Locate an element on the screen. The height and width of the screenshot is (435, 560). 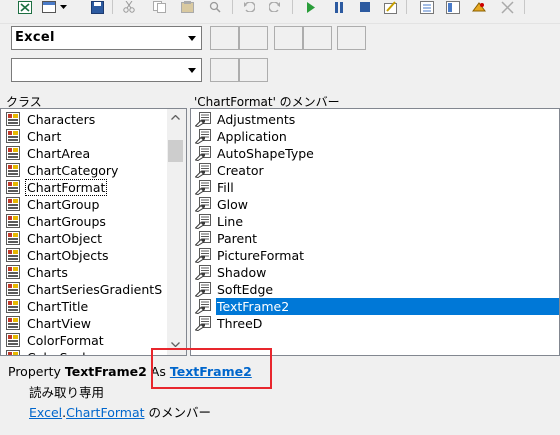
member-list-item-label: PictureFormat is located at coordinates (261, 255).